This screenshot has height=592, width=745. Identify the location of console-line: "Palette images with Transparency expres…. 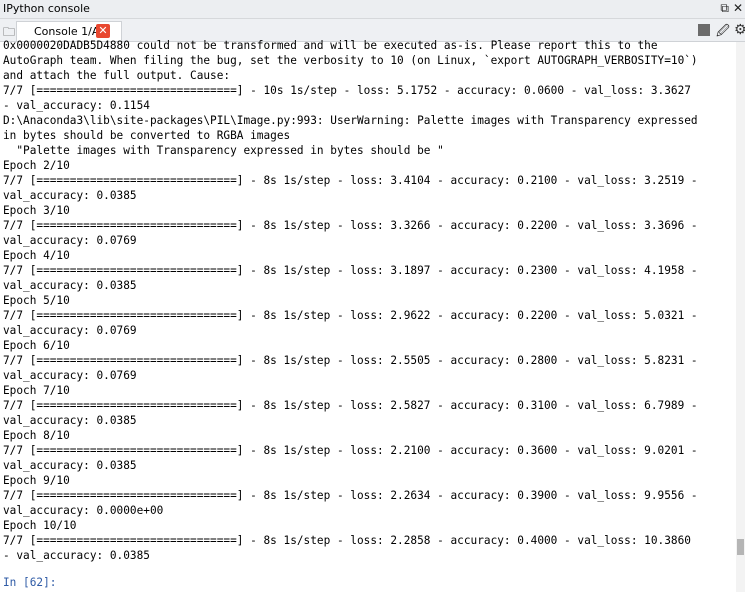
(223, 150).